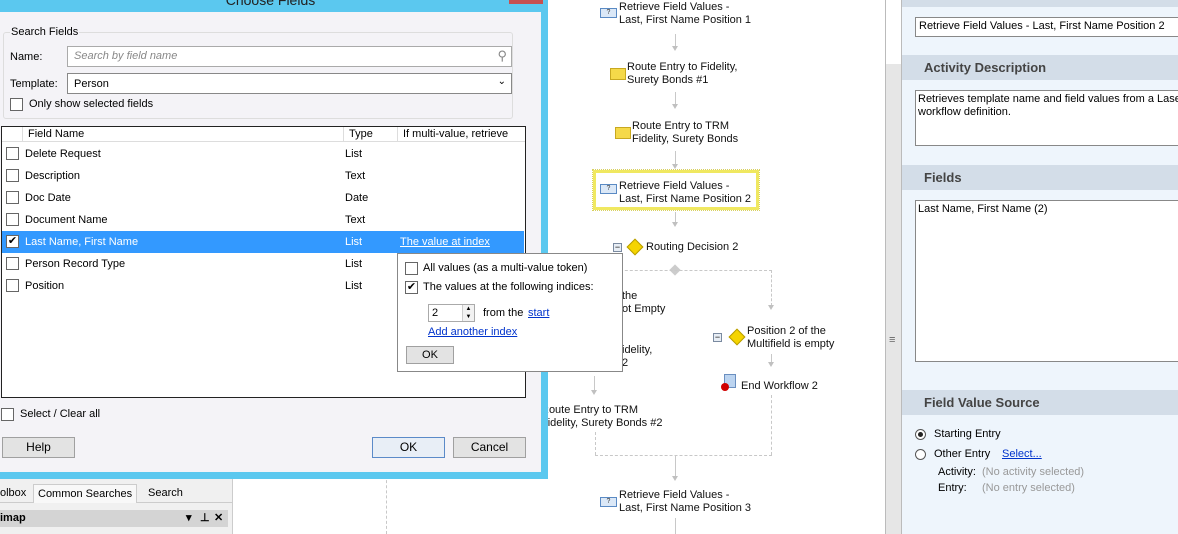 The height and width of the screenshot is (534, 1178). I want to click on select-all-label: Select / Clear all, so click(60, 414).